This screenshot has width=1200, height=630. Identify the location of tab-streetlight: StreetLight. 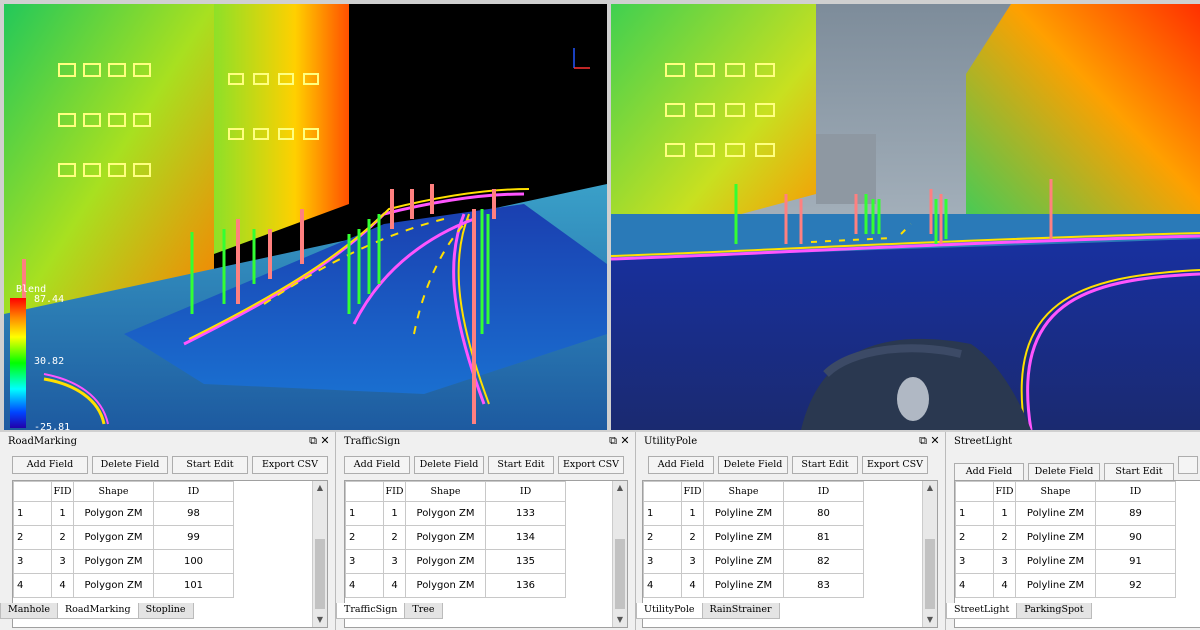
(982, 611).